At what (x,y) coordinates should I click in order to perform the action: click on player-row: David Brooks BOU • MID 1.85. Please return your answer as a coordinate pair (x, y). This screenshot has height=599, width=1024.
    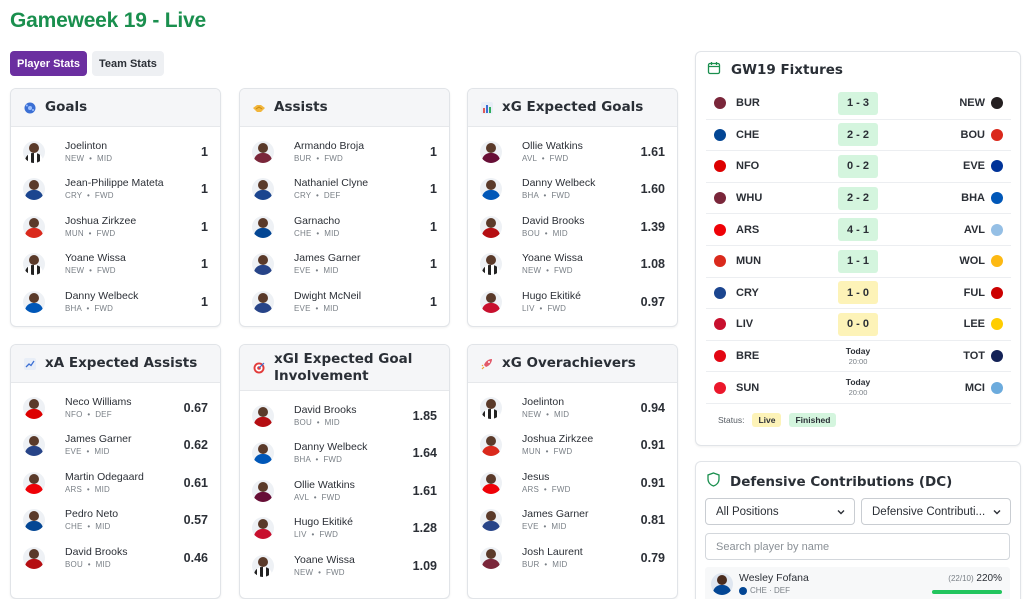
    Looking at the image, I should click on (344, 416).